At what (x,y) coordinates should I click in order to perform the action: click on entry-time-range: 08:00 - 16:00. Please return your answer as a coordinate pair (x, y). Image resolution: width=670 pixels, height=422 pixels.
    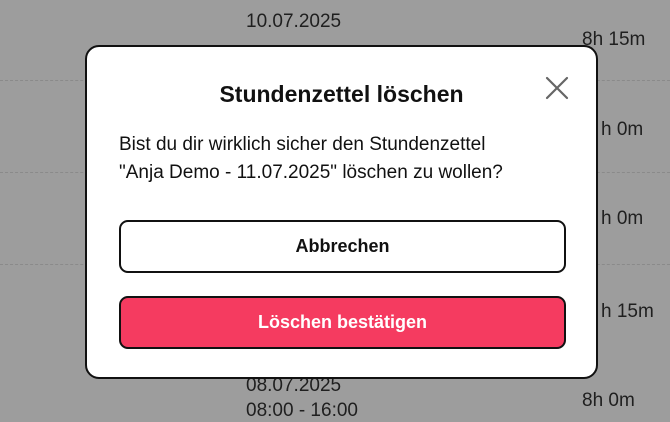
    Looking at the image, I should click on (302, 410).